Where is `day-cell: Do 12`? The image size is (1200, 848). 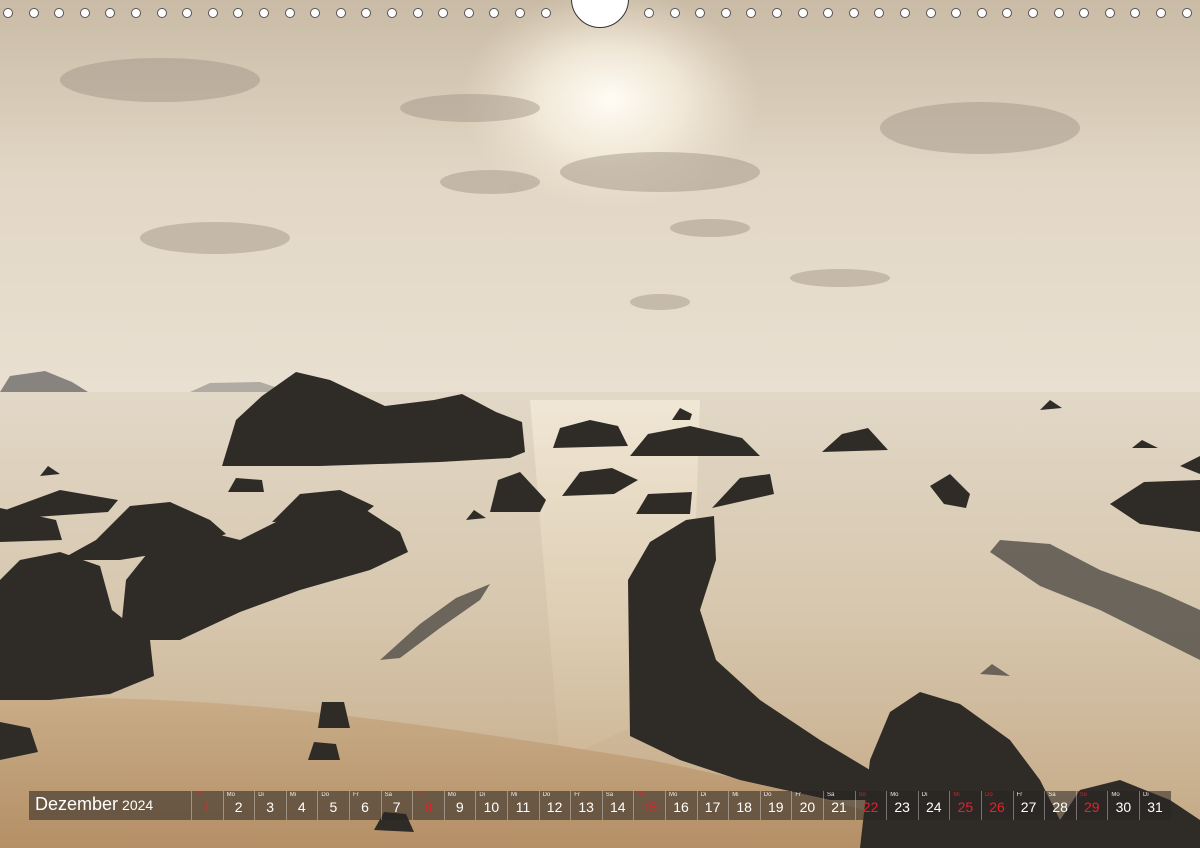 day-cell: Do 12 is located at coordinates (554, 805).